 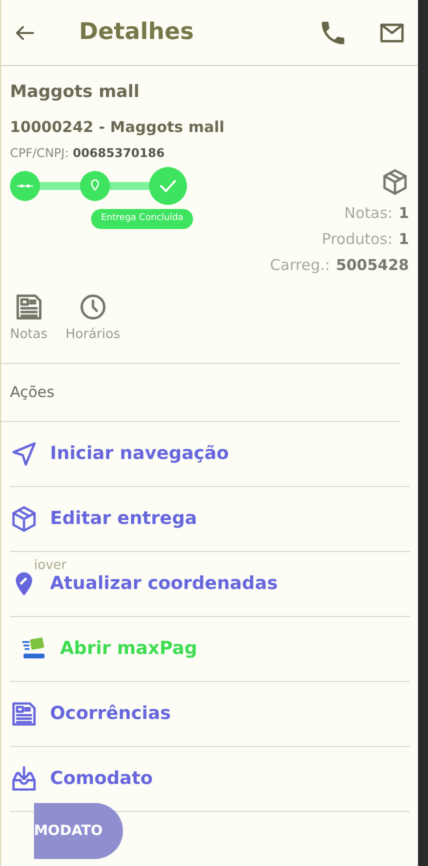 I want to click on client-name: Maggots mall, so click(x=75, y=92).